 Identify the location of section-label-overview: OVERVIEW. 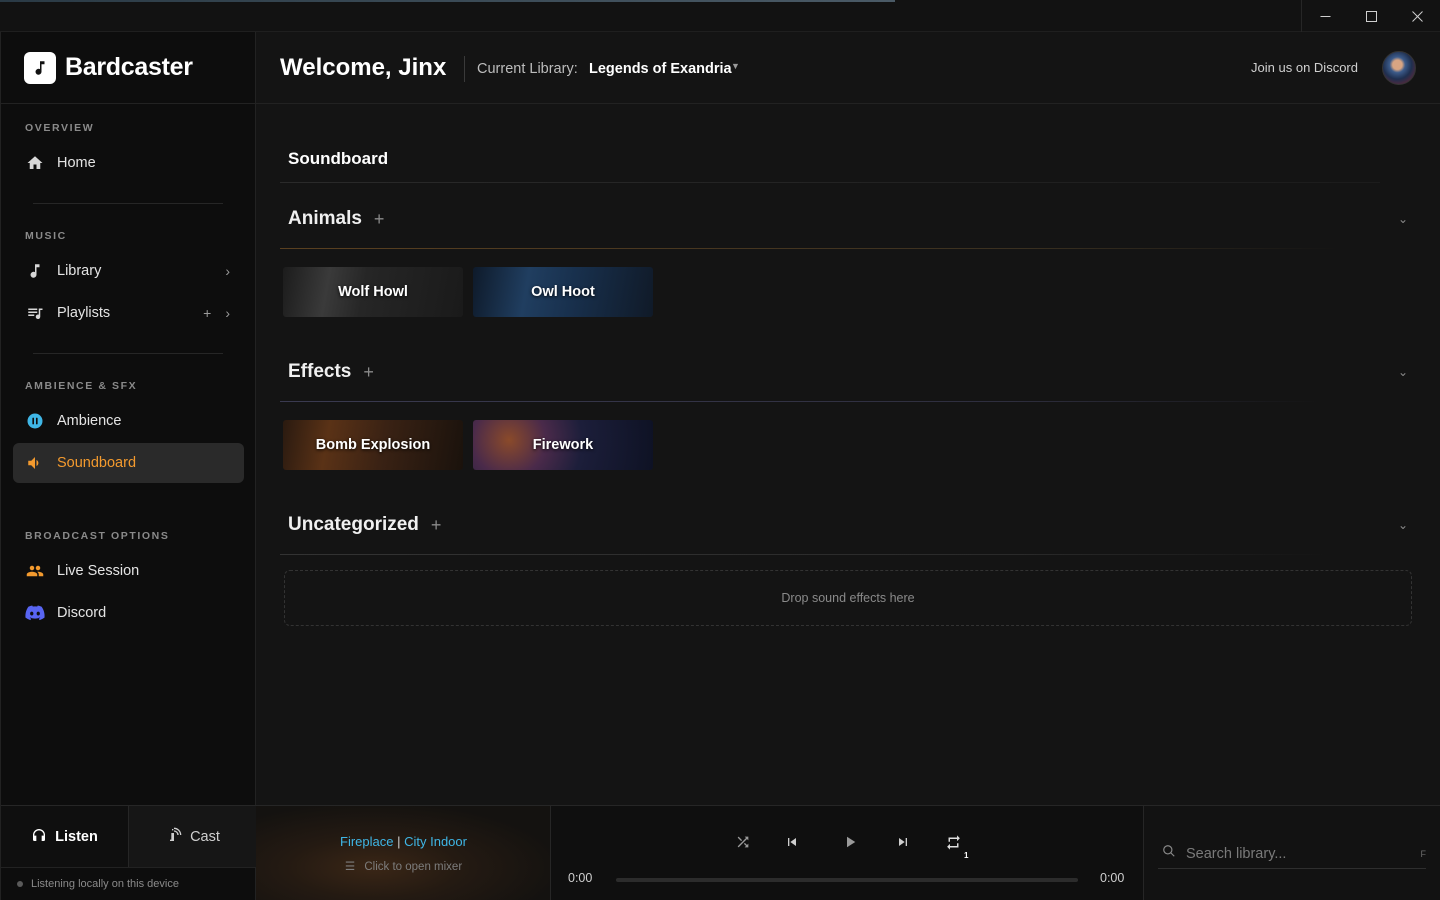
(60, 128).